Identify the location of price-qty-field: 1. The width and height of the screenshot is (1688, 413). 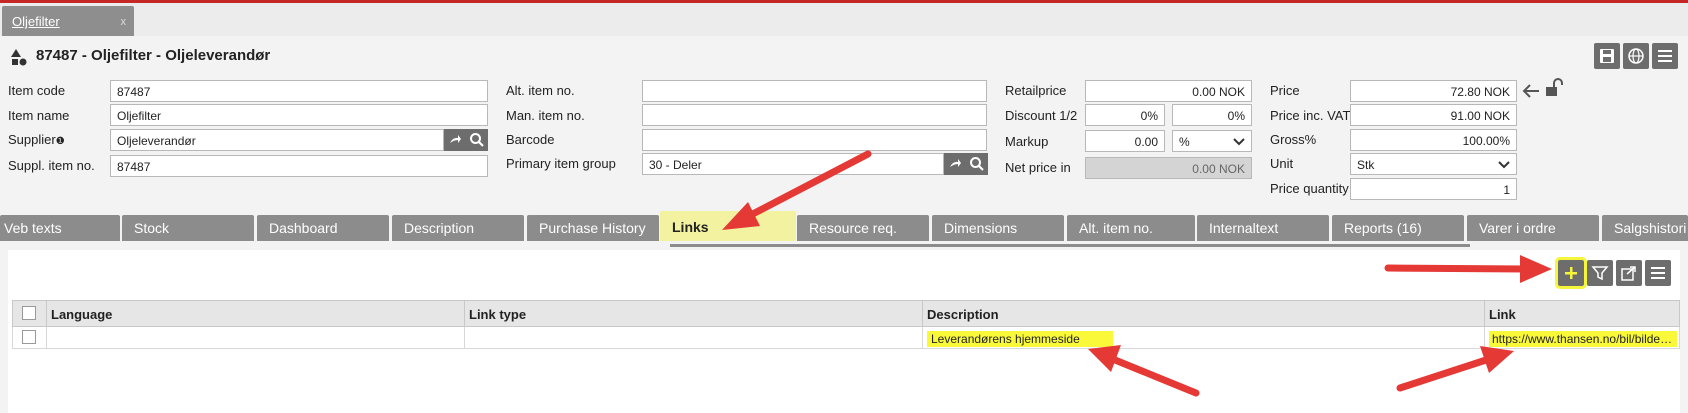
(1433, 189).